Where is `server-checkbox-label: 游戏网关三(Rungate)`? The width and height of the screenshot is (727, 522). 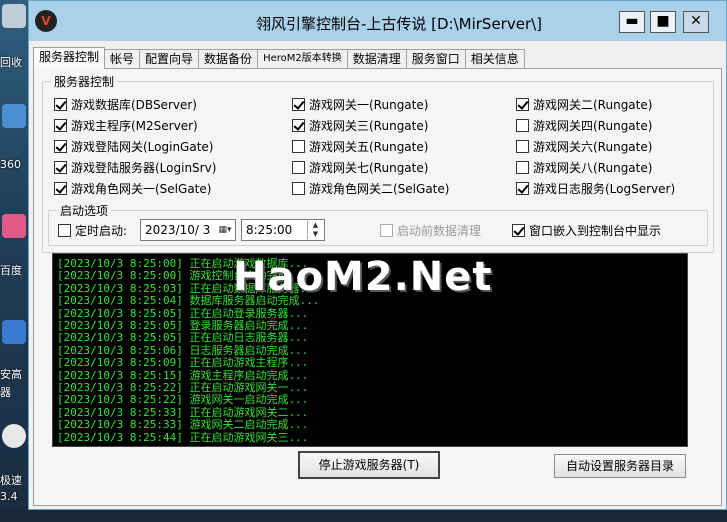
server-checkbox-label: 游戏网关三(Rungate) is located at coordinates (369, 125).